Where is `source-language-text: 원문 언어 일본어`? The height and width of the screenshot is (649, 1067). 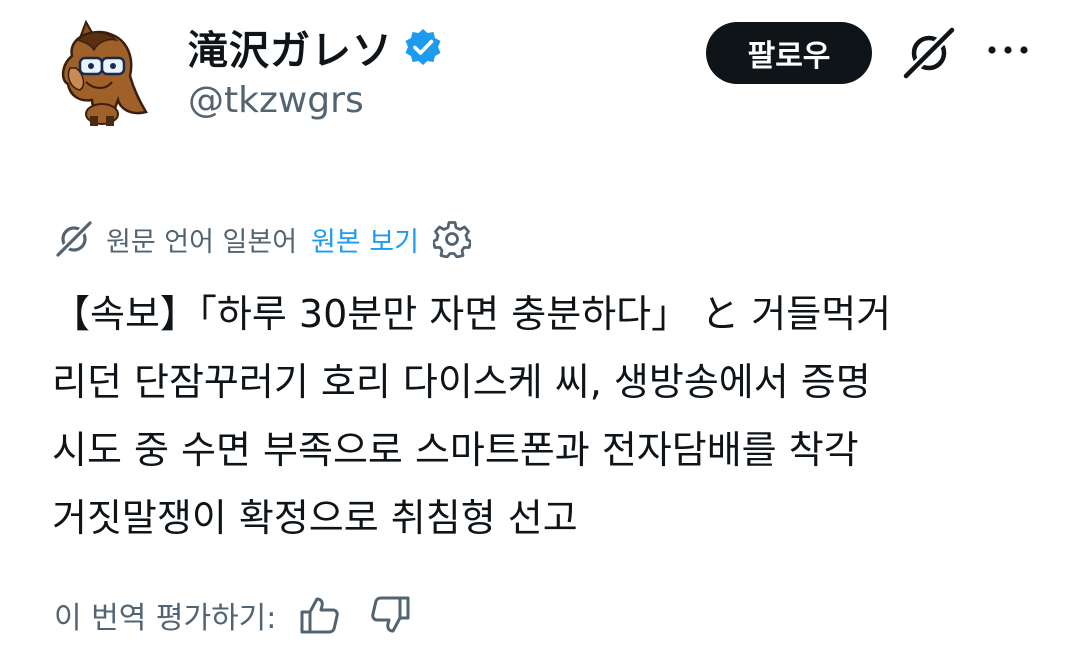 source-language-text: 원문 언어 일본어 is located at coordinates (202, 242).